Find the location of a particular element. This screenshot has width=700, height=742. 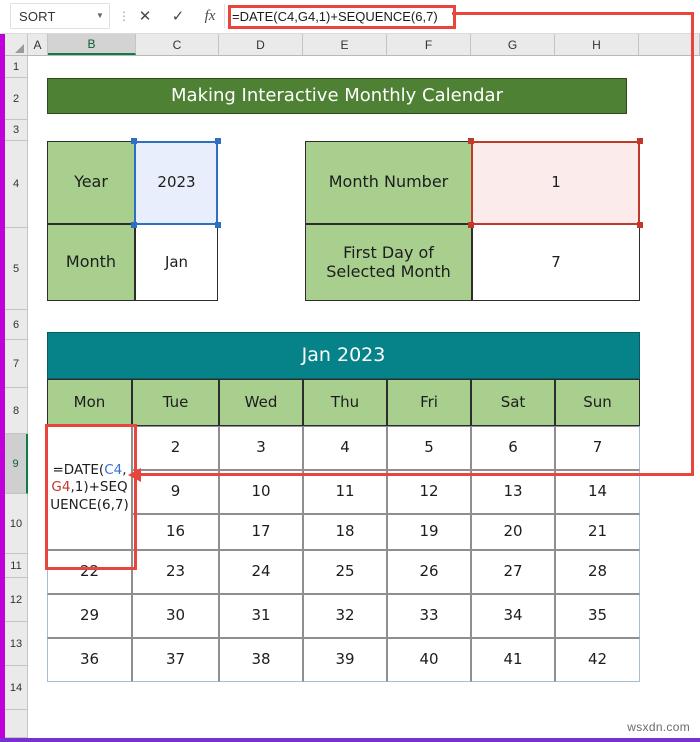

row-header-2: 2 is located at coordinates (16, 99).